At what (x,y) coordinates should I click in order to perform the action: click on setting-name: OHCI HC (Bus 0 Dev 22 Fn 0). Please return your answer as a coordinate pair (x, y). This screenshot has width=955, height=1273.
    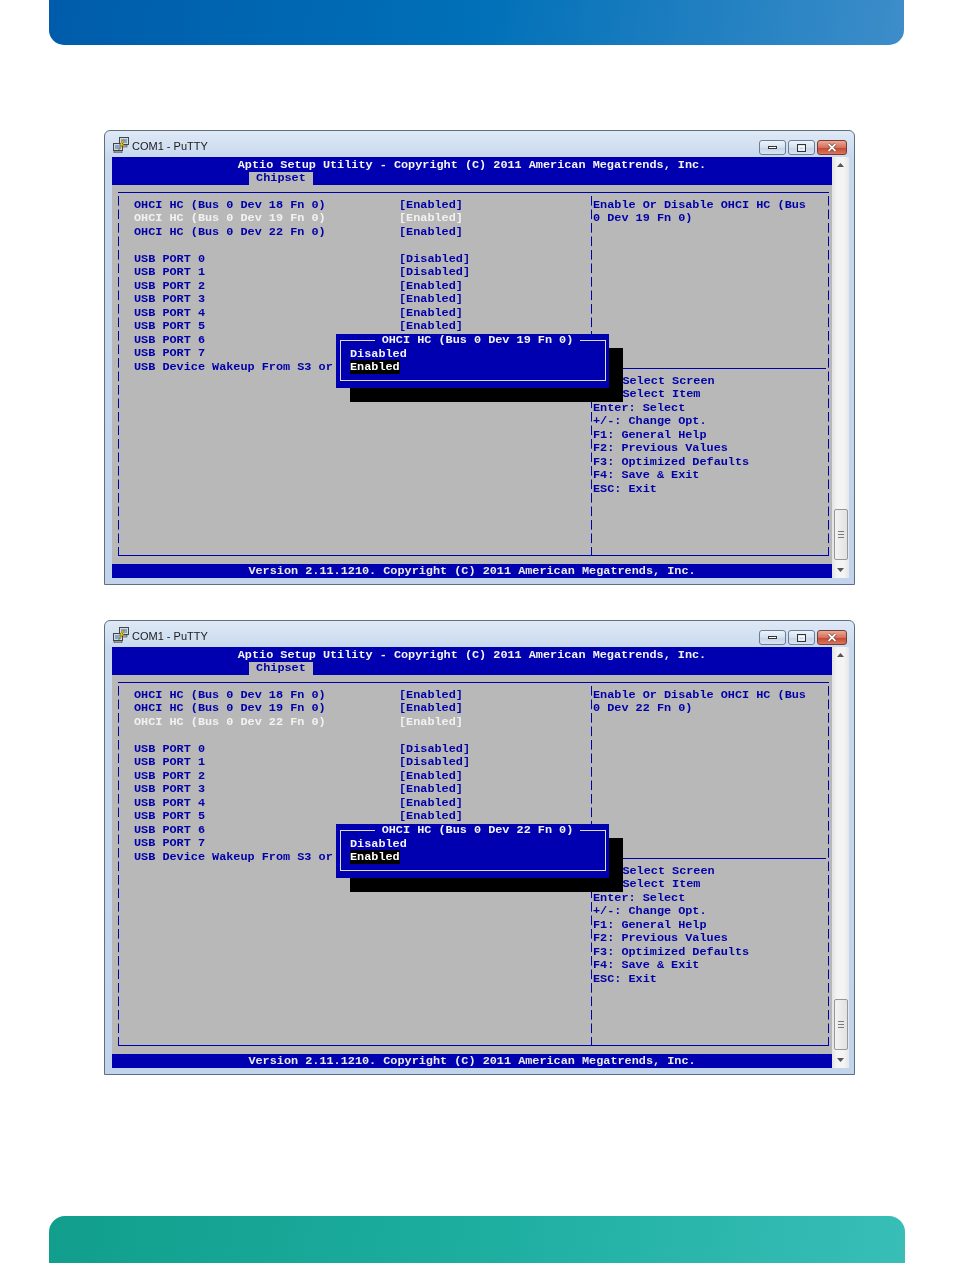
    Looking at the image, I should click on (230, 231).